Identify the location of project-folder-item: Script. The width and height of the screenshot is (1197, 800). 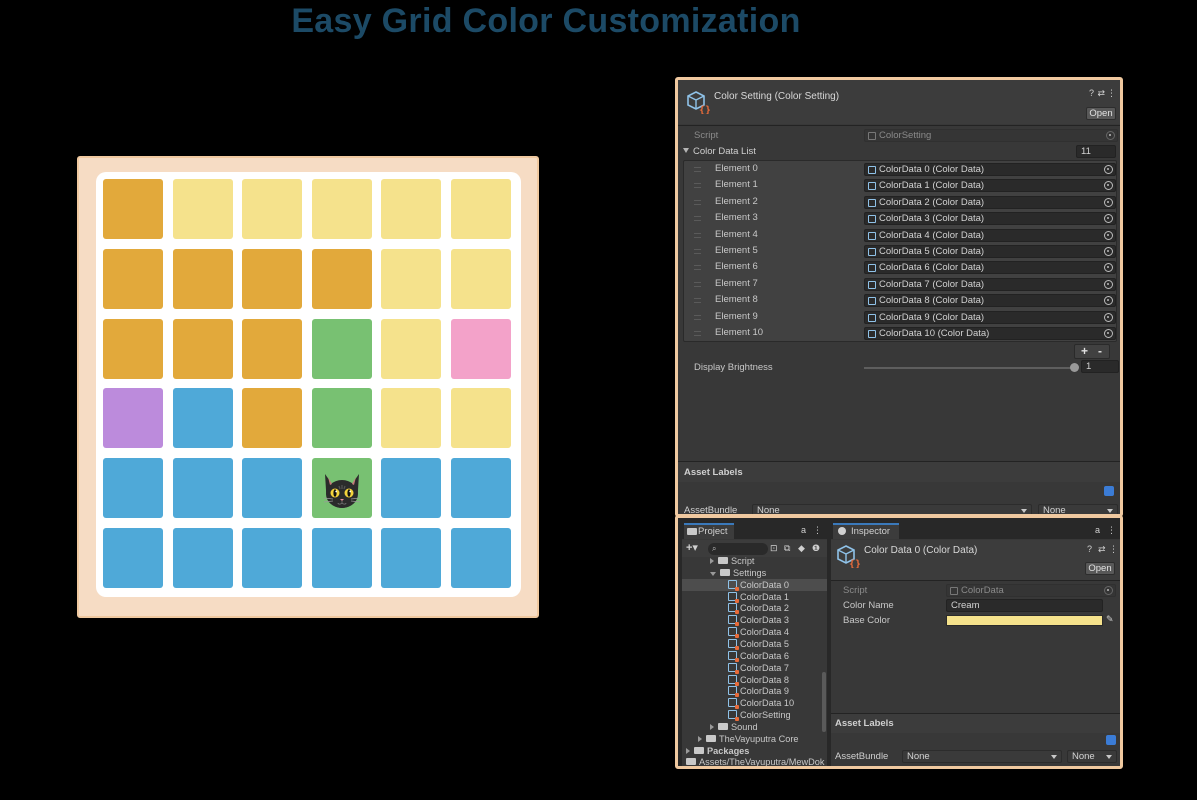
(754, 561).